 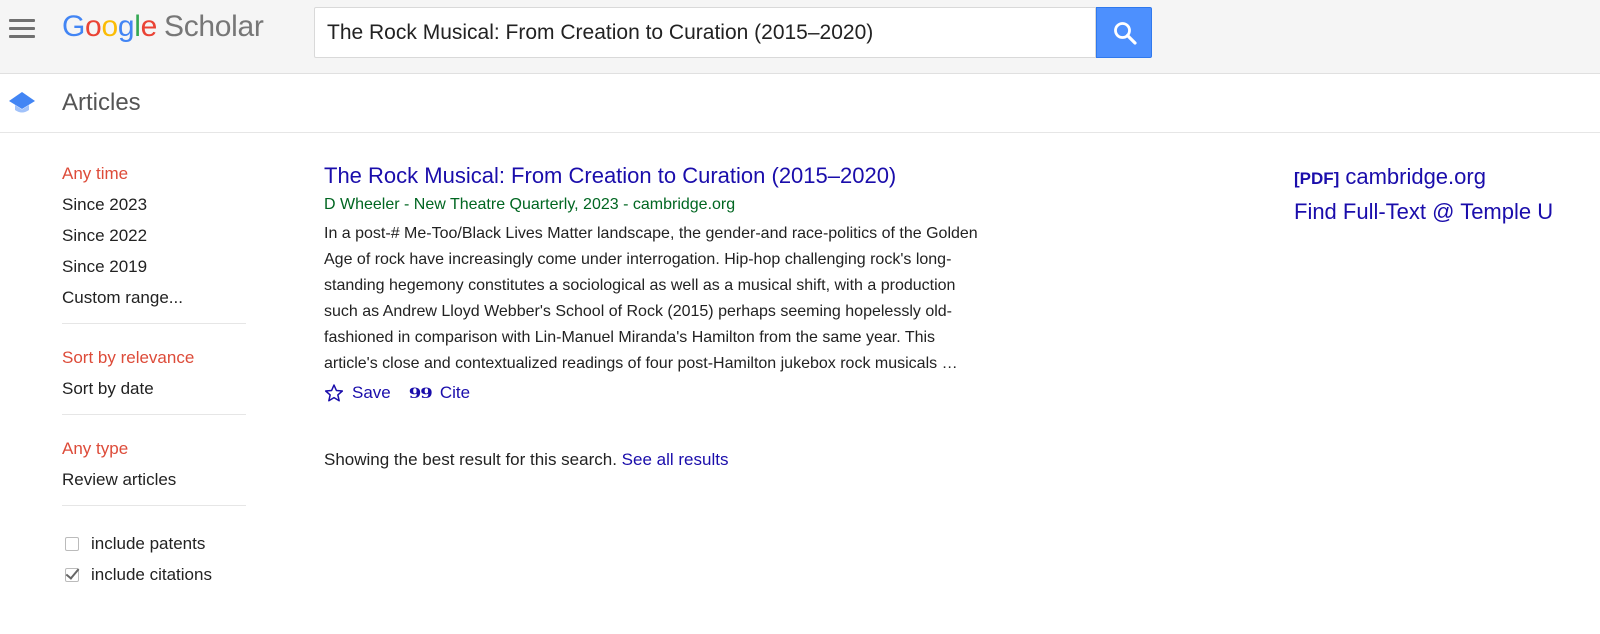 I want to click on include-citations-label: include citations, so click(x=151, y=574).